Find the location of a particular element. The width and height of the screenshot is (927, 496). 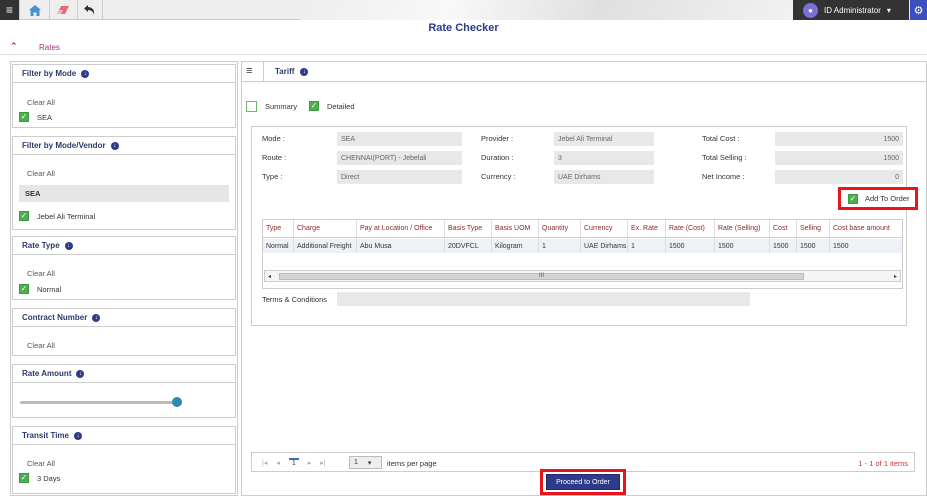

menu-icon: ≡ is located at coordinates (9, 10).